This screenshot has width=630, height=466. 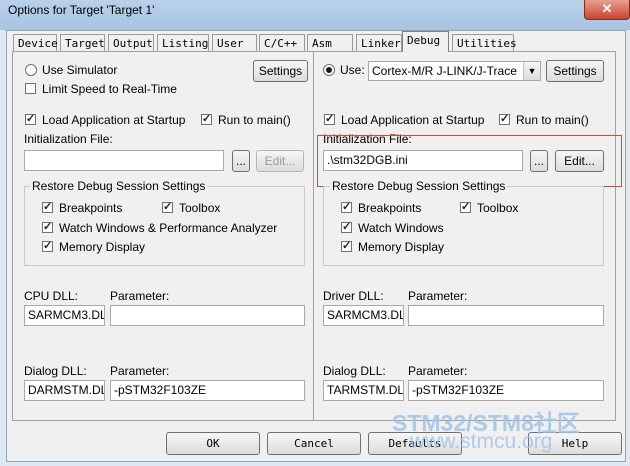 I want to click on breakpoints-label-right: Breakpoints, so click(x=390, y=208).